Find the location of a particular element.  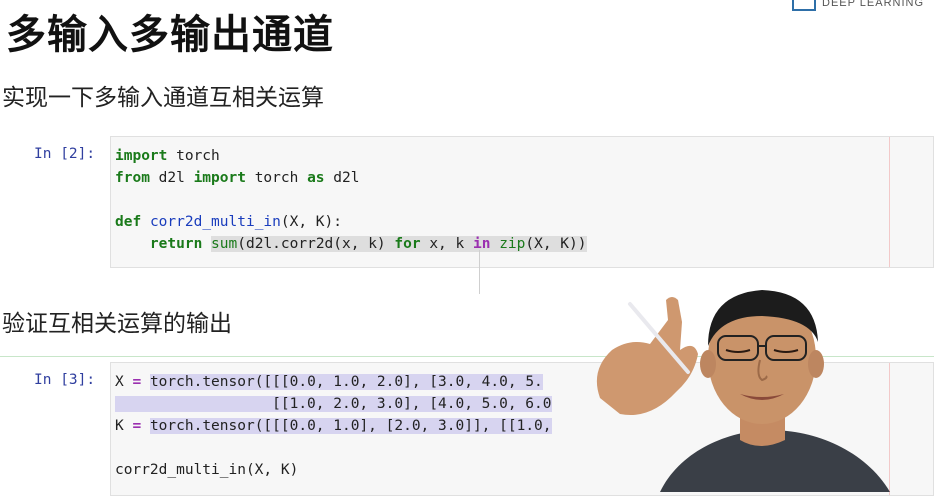

text-cursor-guide is located at coordinates (479, 272).